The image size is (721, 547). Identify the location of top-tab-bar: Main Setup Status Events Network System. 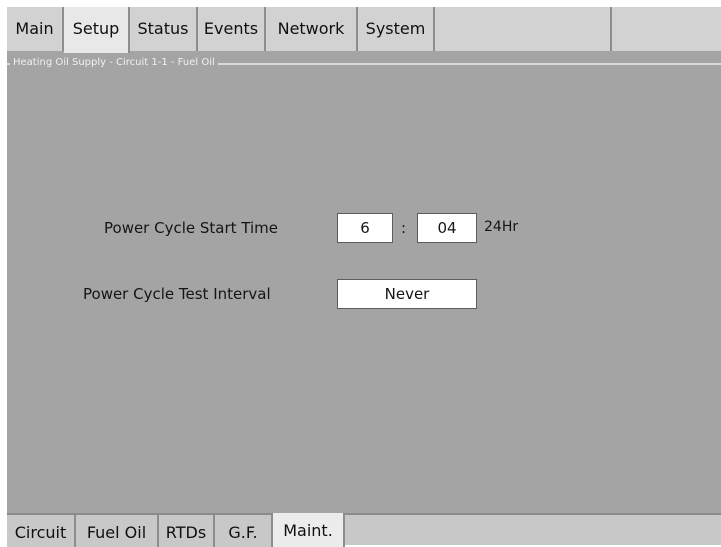
(364, 30).